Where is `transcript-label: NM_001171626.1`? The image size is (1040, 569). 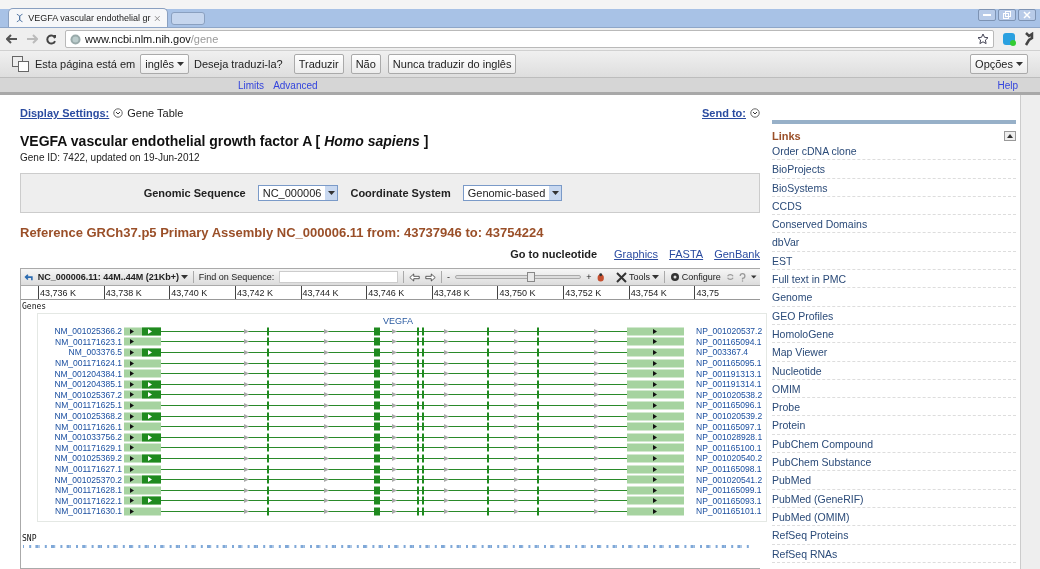
transcript-label: NM_001171626.1 is located at coordinates (81, 426).